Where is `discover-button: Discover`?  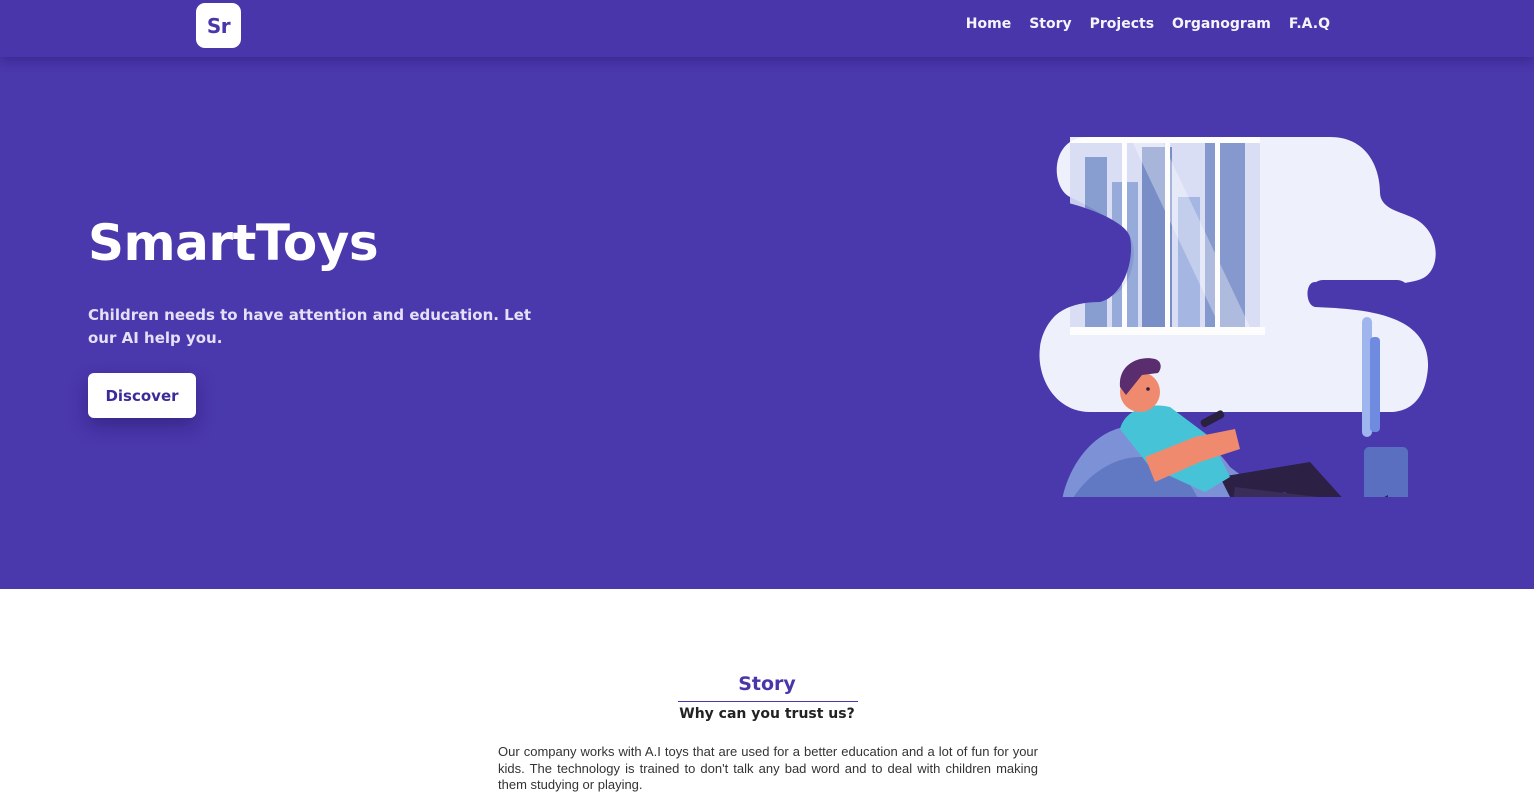
discover-button: Discover is located at coordinates (142, 395).